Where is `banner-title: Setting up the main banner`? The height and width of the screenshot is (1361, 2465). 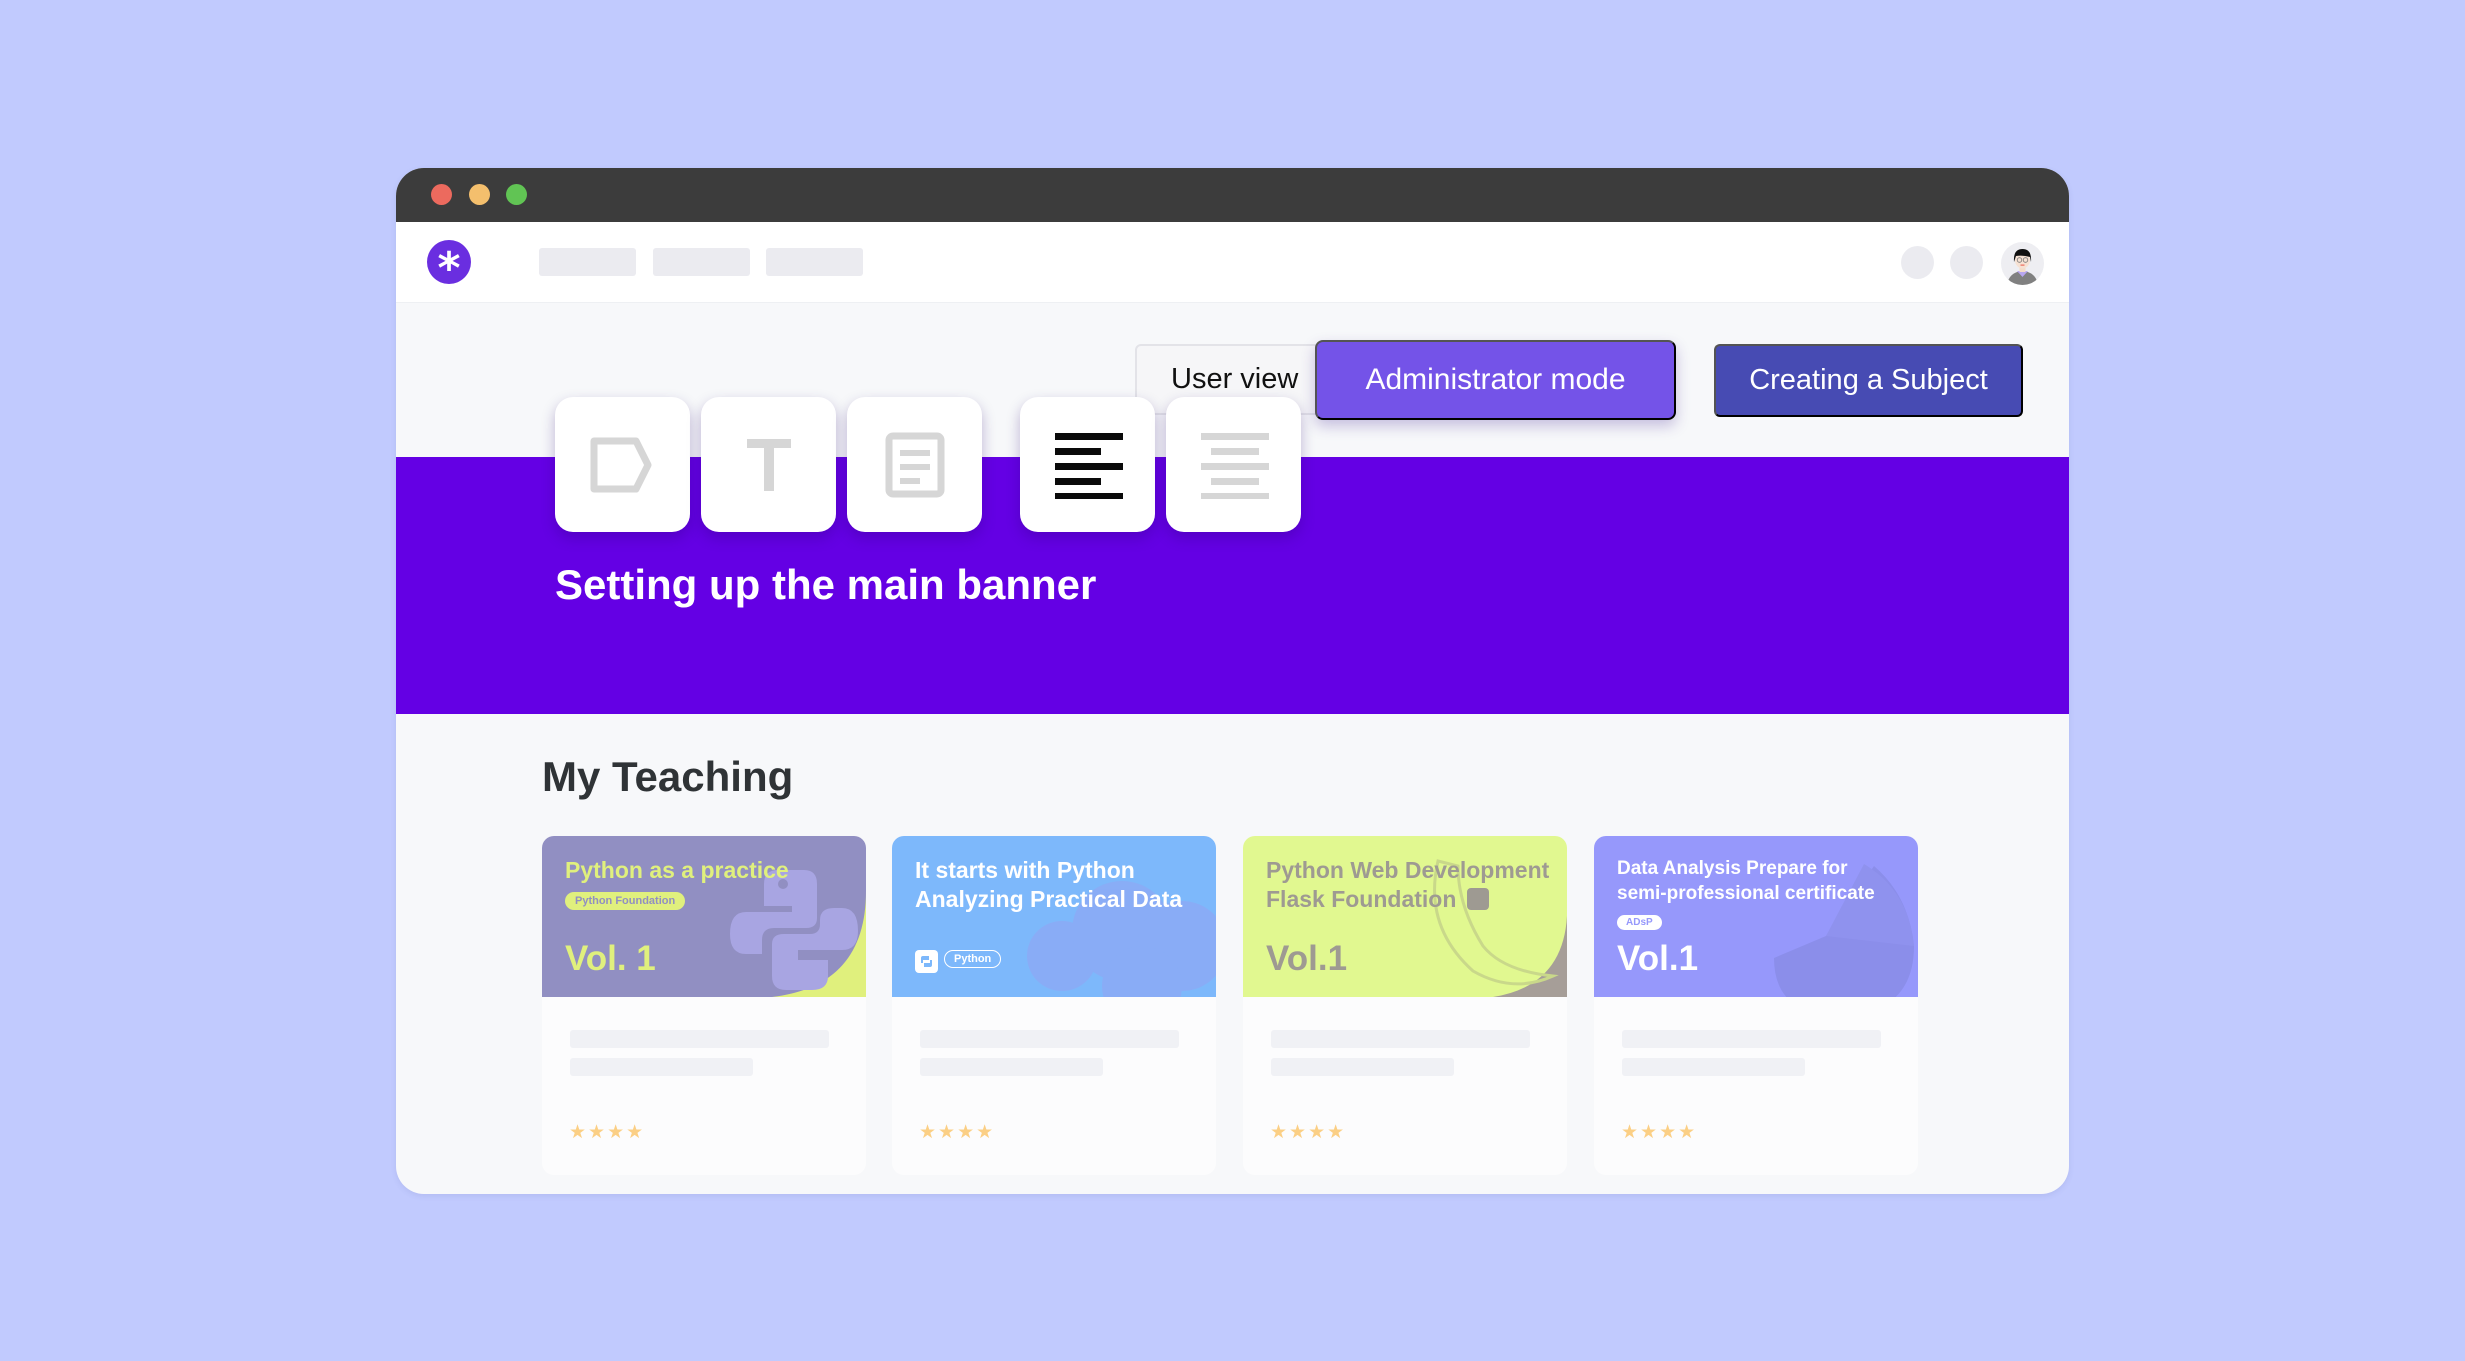 banner-title: Setting up the main banner is located at coordinates (825, 585).